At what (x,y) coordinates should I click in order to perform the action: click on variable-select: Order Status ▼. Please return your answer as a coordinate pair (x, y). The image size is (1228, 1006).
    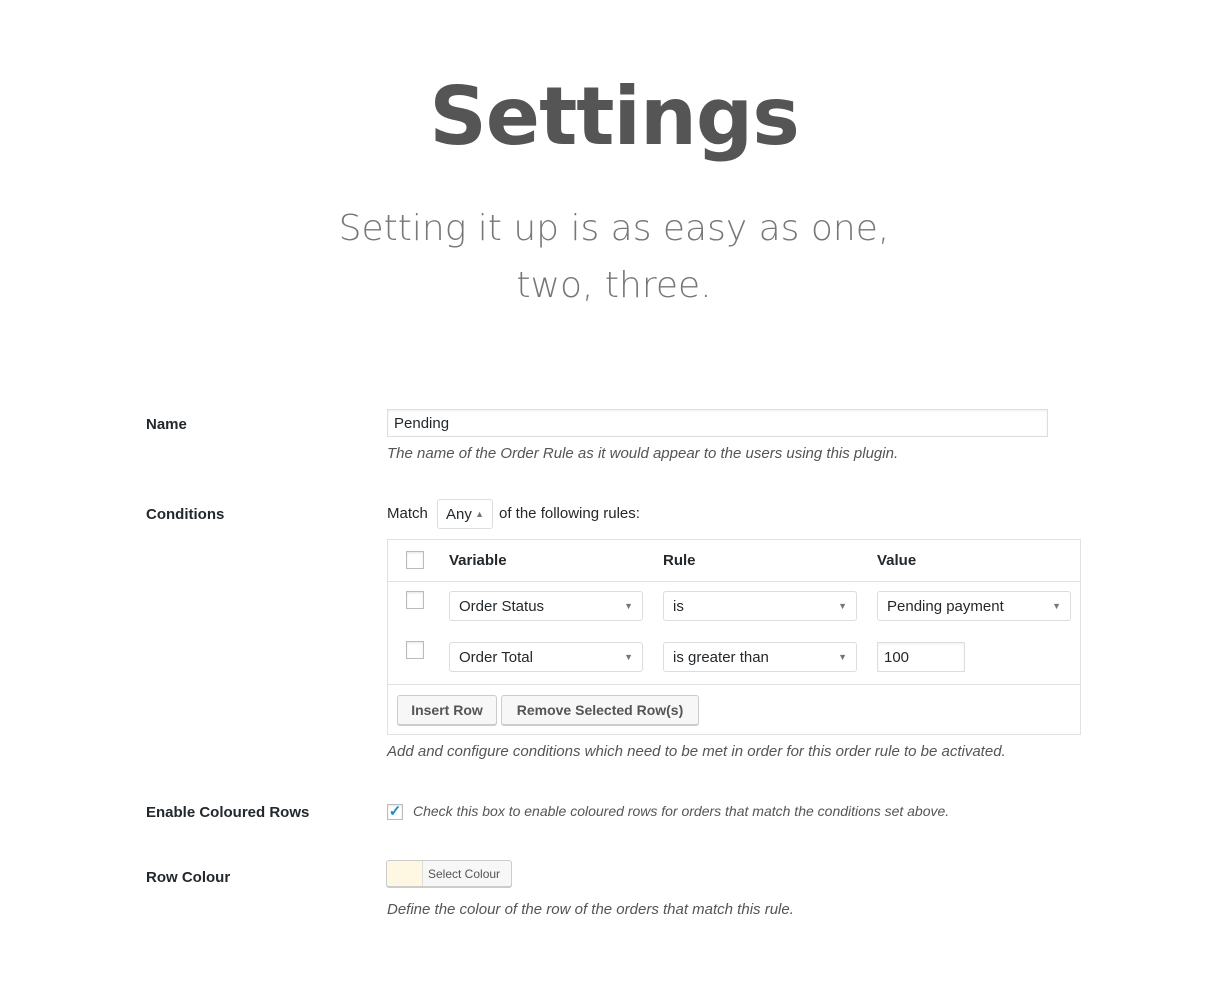
    Looking at the image, I should click on (546, 606).